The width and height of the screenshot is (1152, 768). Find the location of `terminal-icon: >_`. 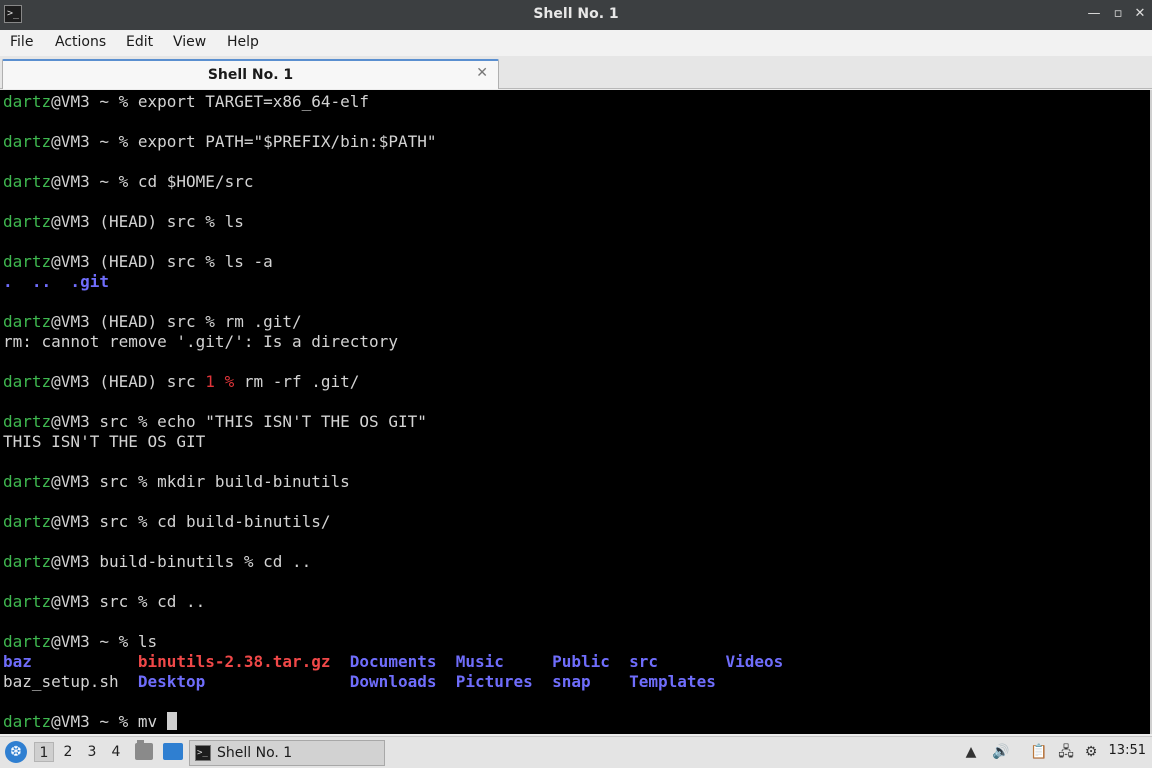

terminal-icon: >_ is located at coordinates (203, 753).